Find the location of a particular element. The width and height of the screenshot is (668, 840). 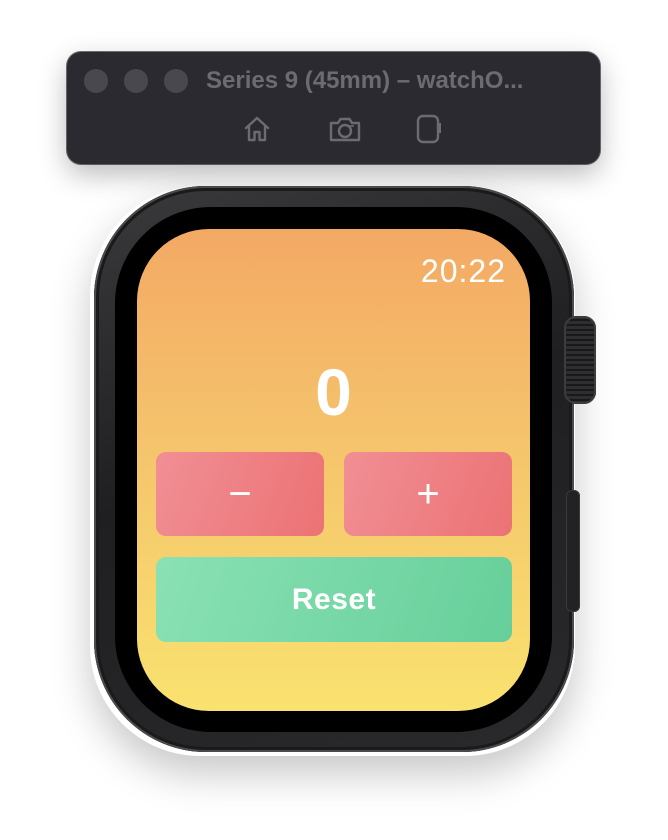

reset-button: Reset is located at coordinates (334, 599).